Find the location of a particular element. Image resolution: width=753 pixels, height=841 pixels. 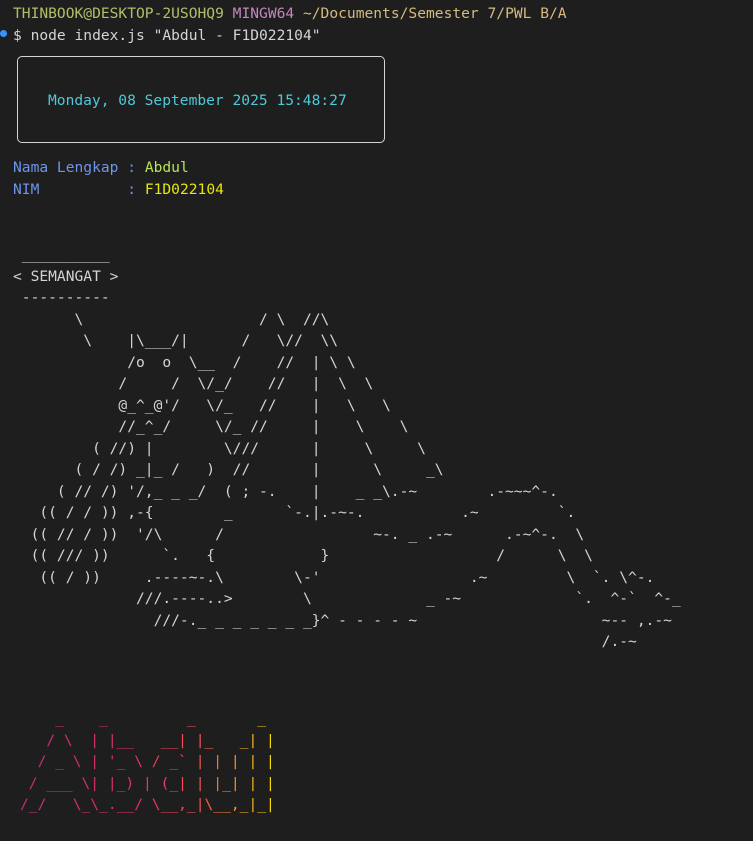

command-status-dot-icon is located at coordinates (3, 33).